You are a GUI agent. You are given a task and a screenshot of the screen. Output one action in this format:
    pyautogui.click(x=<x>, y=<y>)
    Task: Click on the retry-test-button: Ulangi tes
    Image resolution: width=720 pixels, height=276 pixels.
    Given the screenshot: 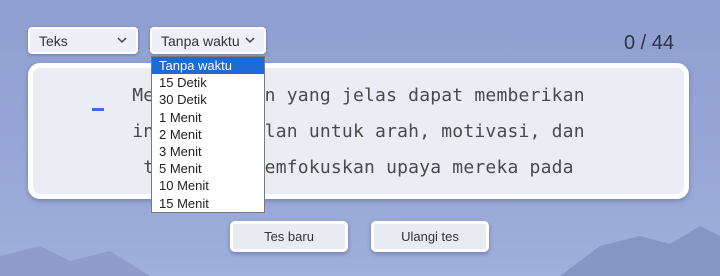 What is the action you would take?
    pyautogui.click(x=430, y=236)
    